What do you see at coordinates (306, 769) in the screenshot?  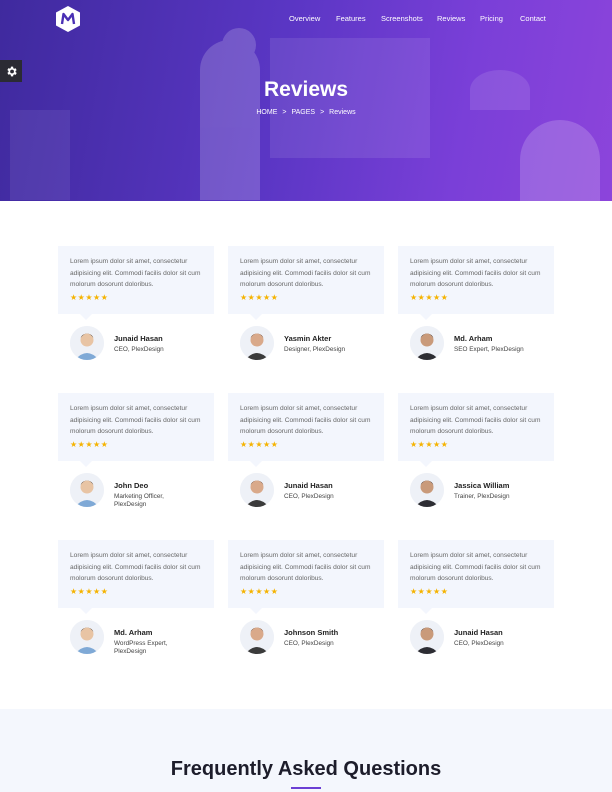 I see `faq-title: Frequently Asked Questions` at bounding box center [306, 769].